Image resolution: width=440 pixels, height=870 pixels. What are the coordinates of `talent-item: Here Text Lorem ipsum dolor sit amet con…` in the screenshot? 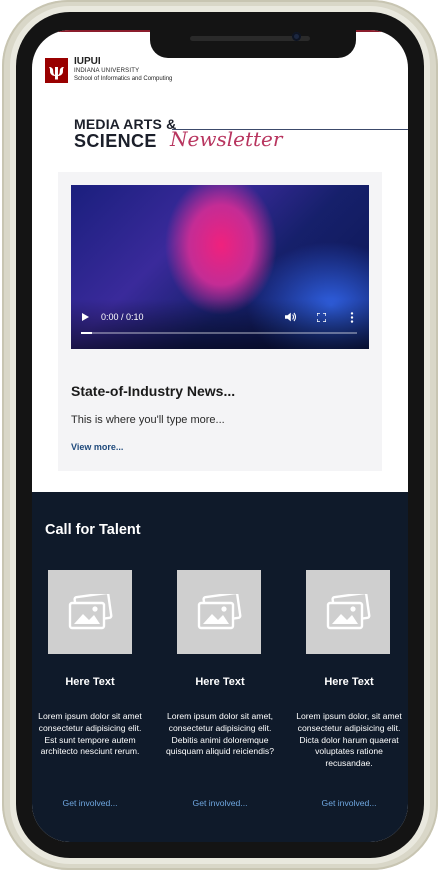 It's located at (90, 667).